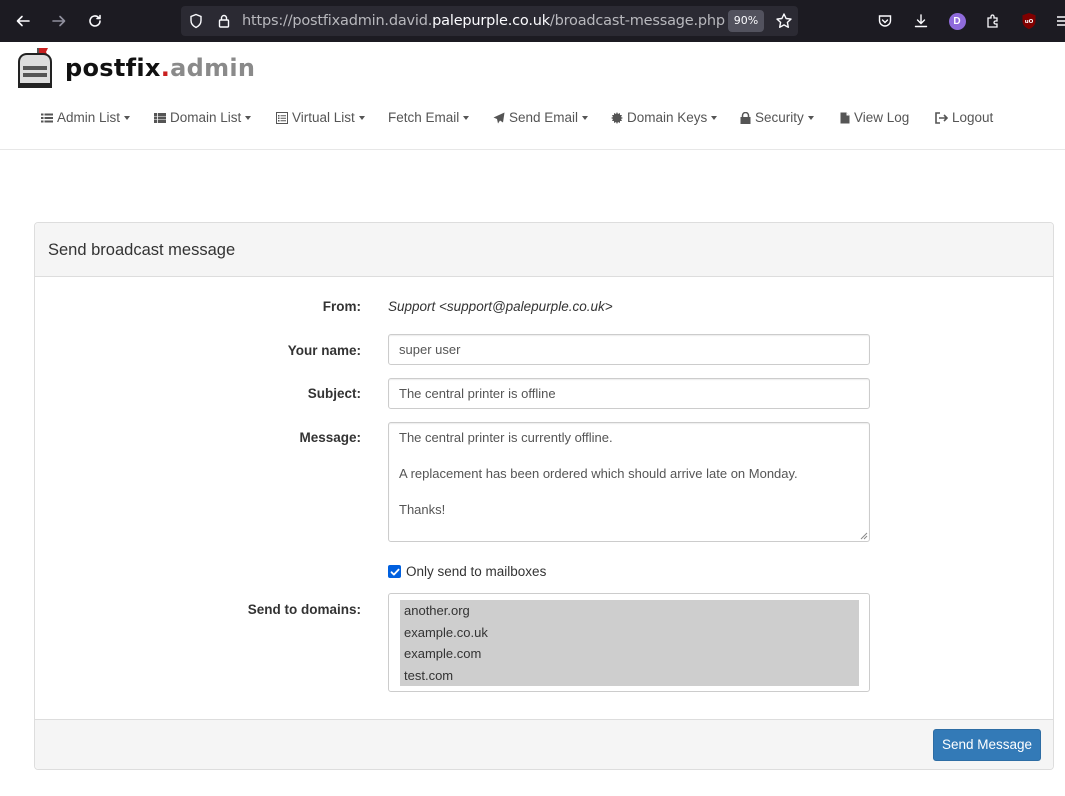 This screenshot has width=1065, height=796. What do you see at coordinates (324, 350) in the screenshot?
I see `your-name-label: Your name:` at bounding box center [324, 350].